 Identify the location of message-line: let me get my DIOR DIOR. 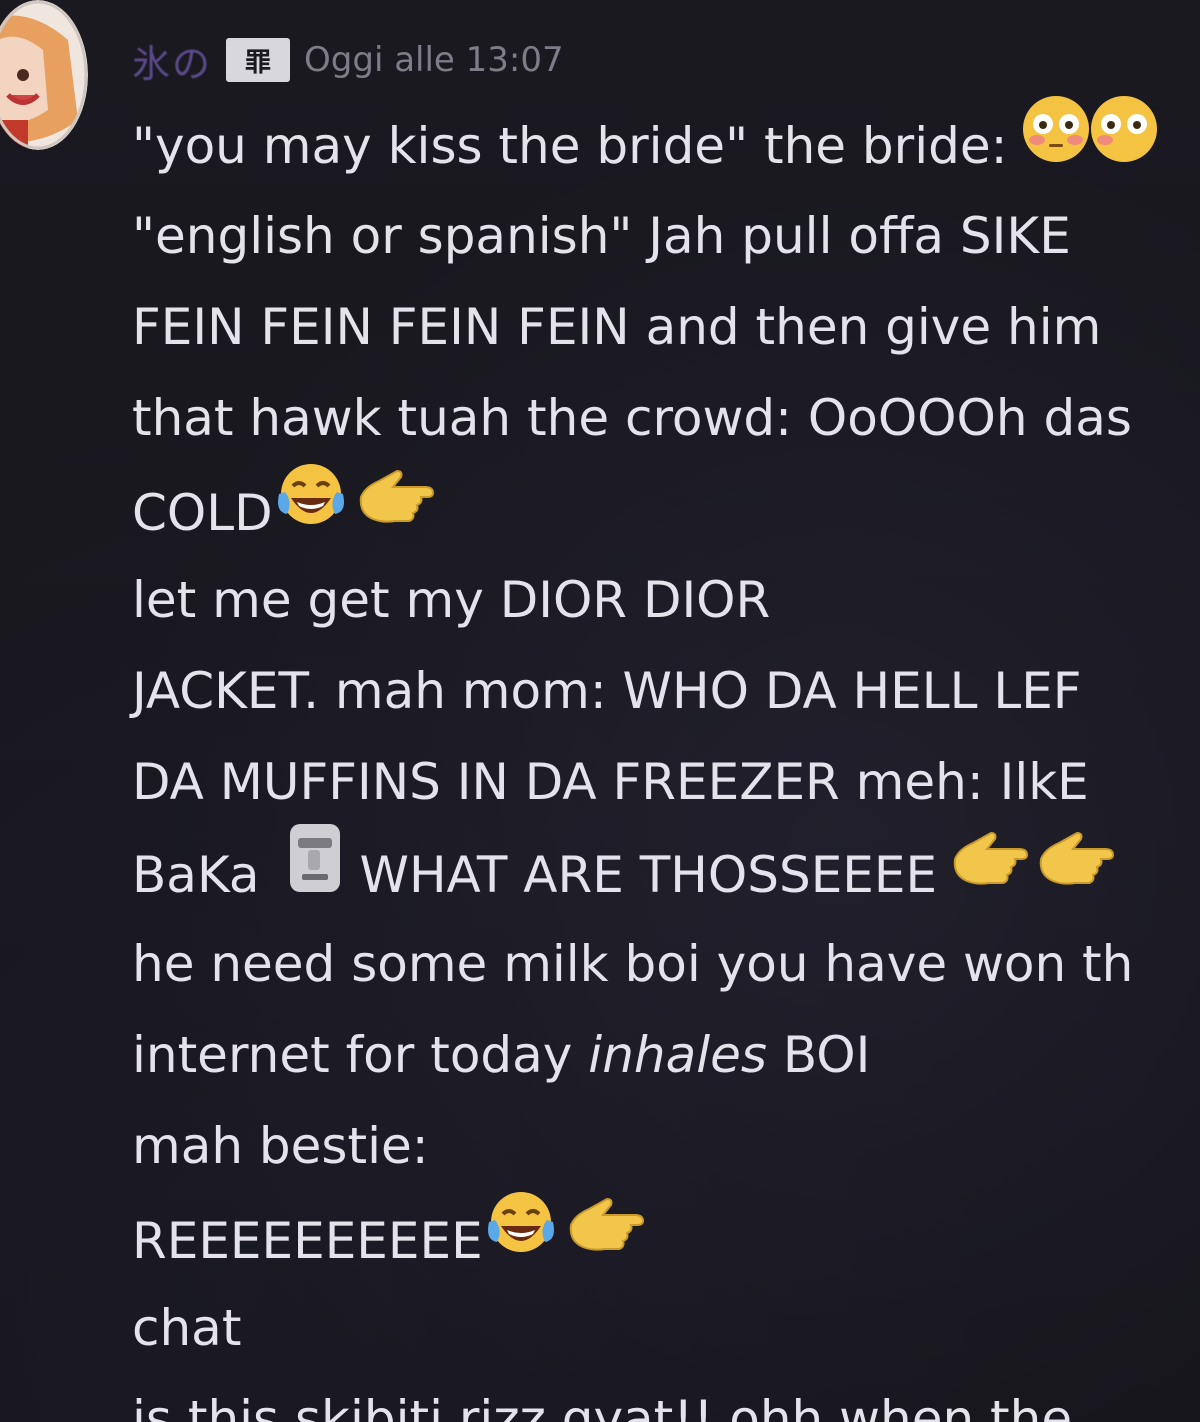
(666, 600).